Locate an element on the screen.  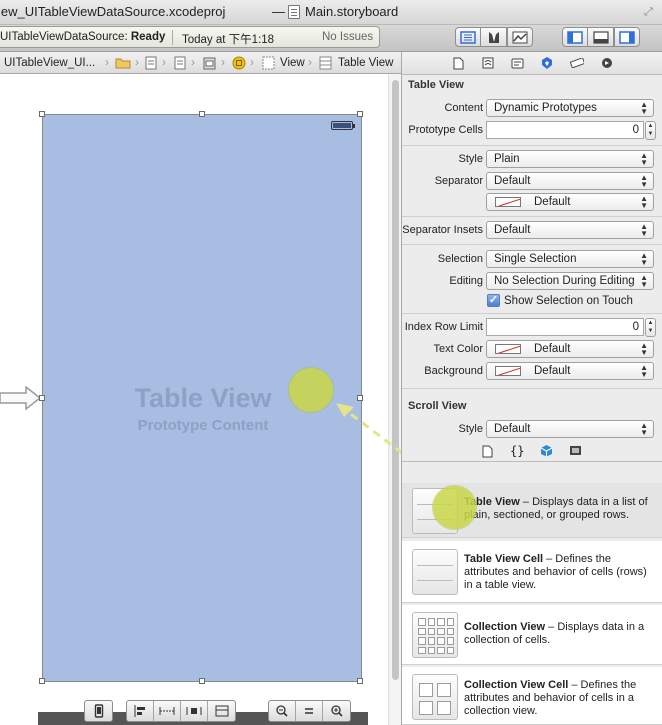
content-popup: Dynamic Prototypes ▲ ▼ is located at coordinates (570, 108).